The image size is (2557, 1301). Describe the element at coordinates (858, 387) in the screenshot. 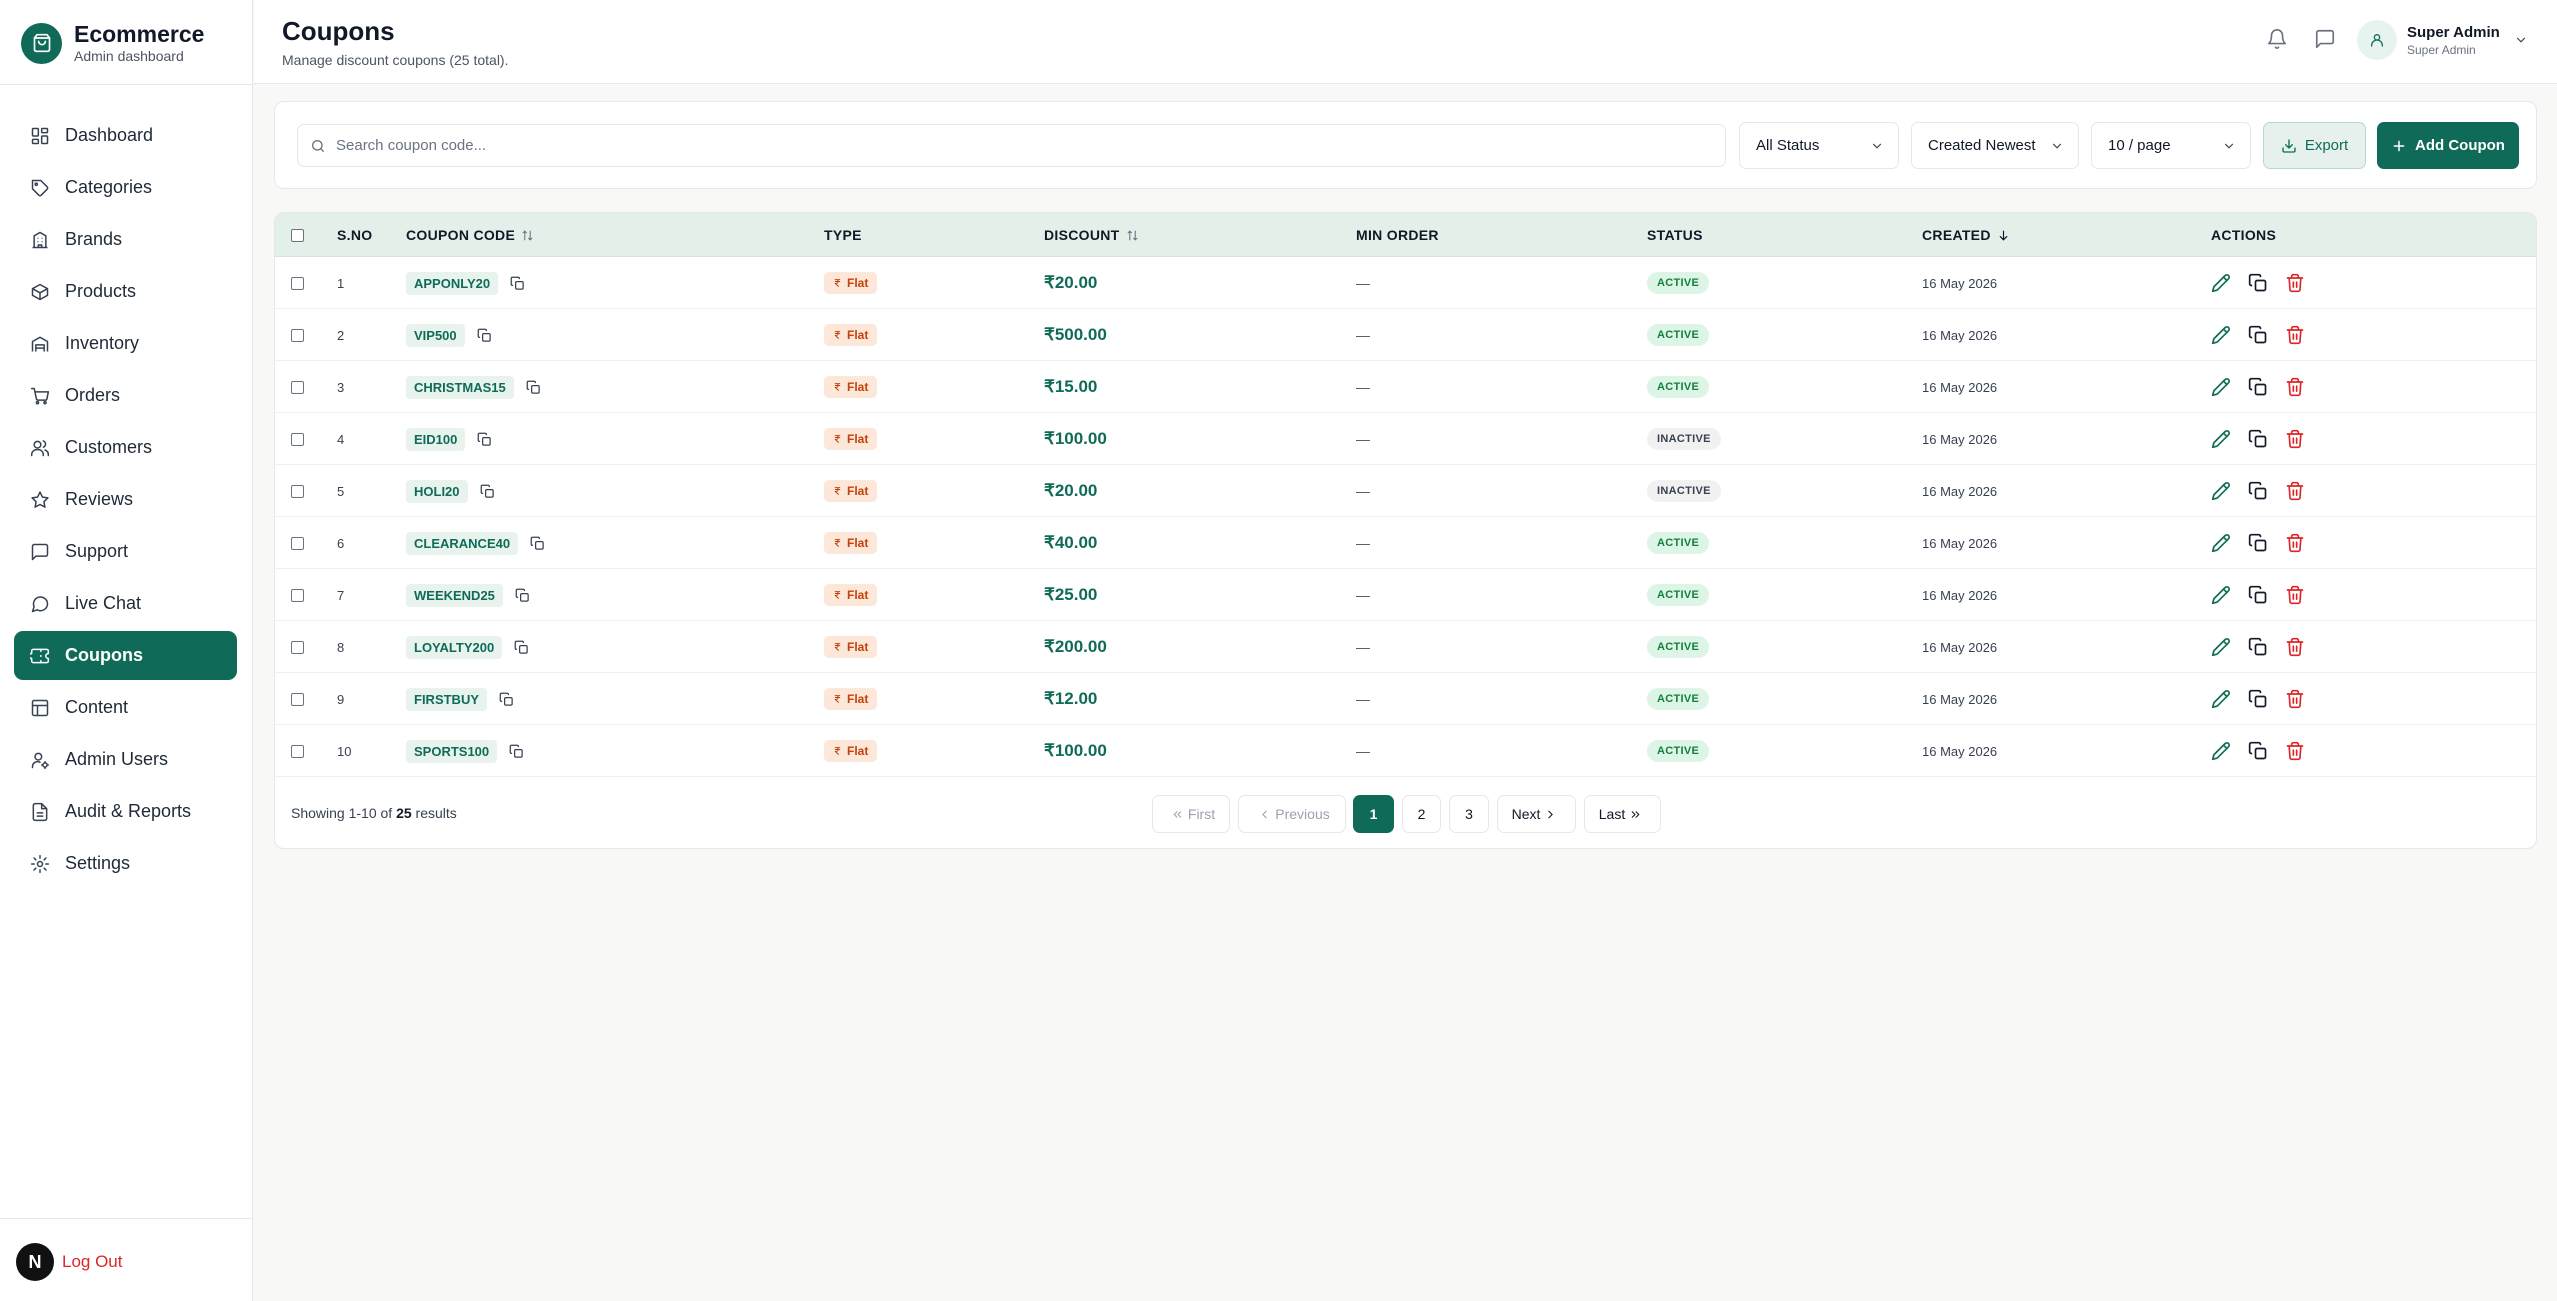

I see `type-label: Flat` at that location.